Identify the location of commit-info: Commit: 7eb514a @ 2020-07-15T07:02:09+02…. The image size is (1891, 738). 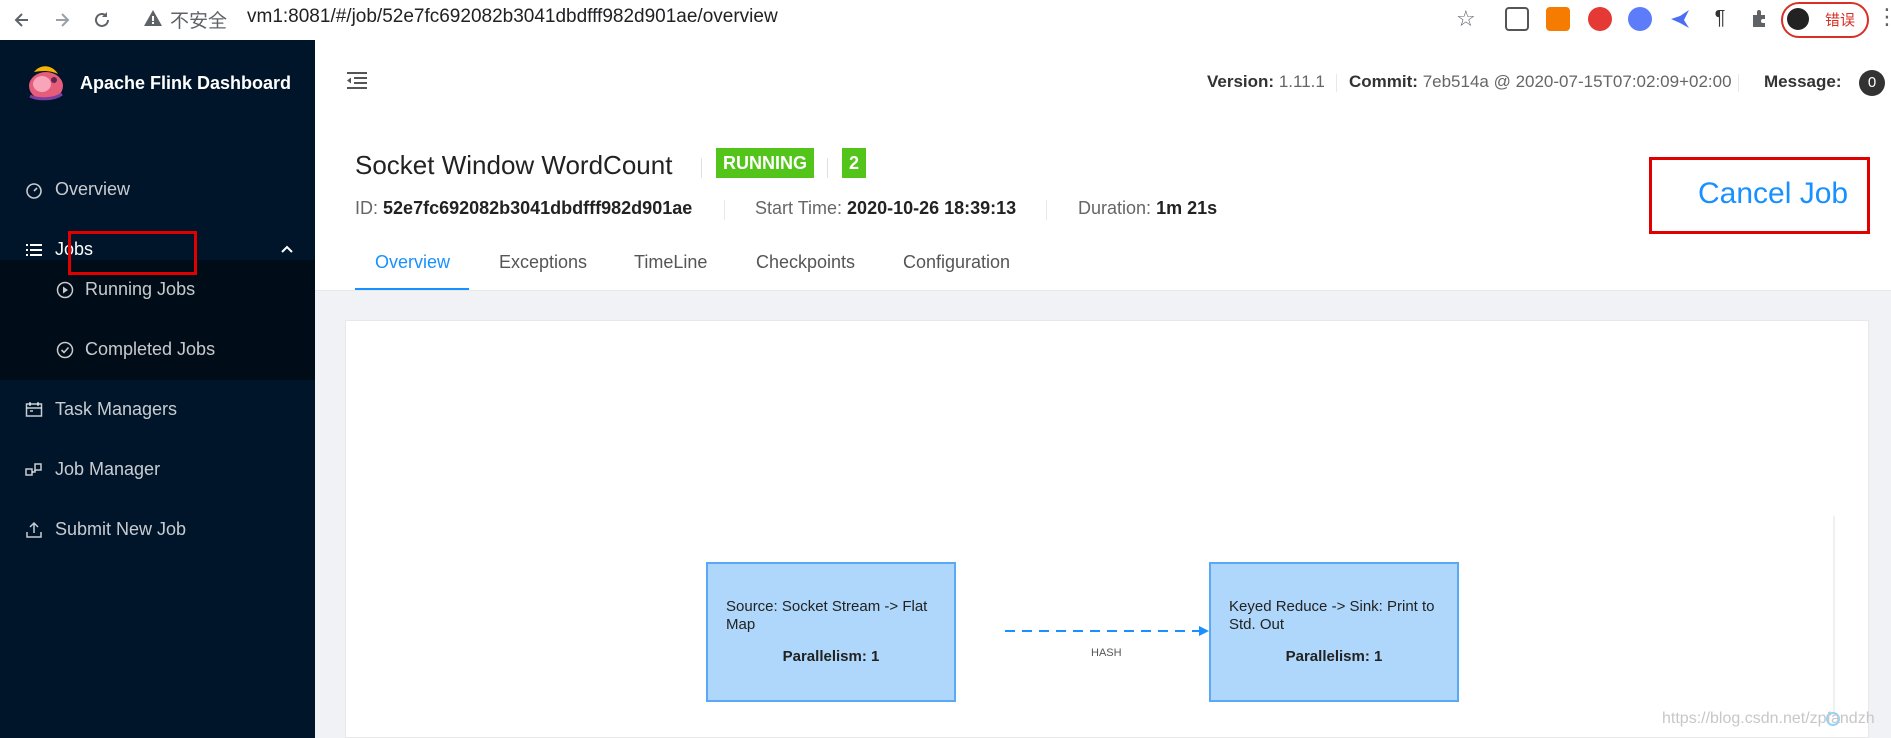
(1540, 82).